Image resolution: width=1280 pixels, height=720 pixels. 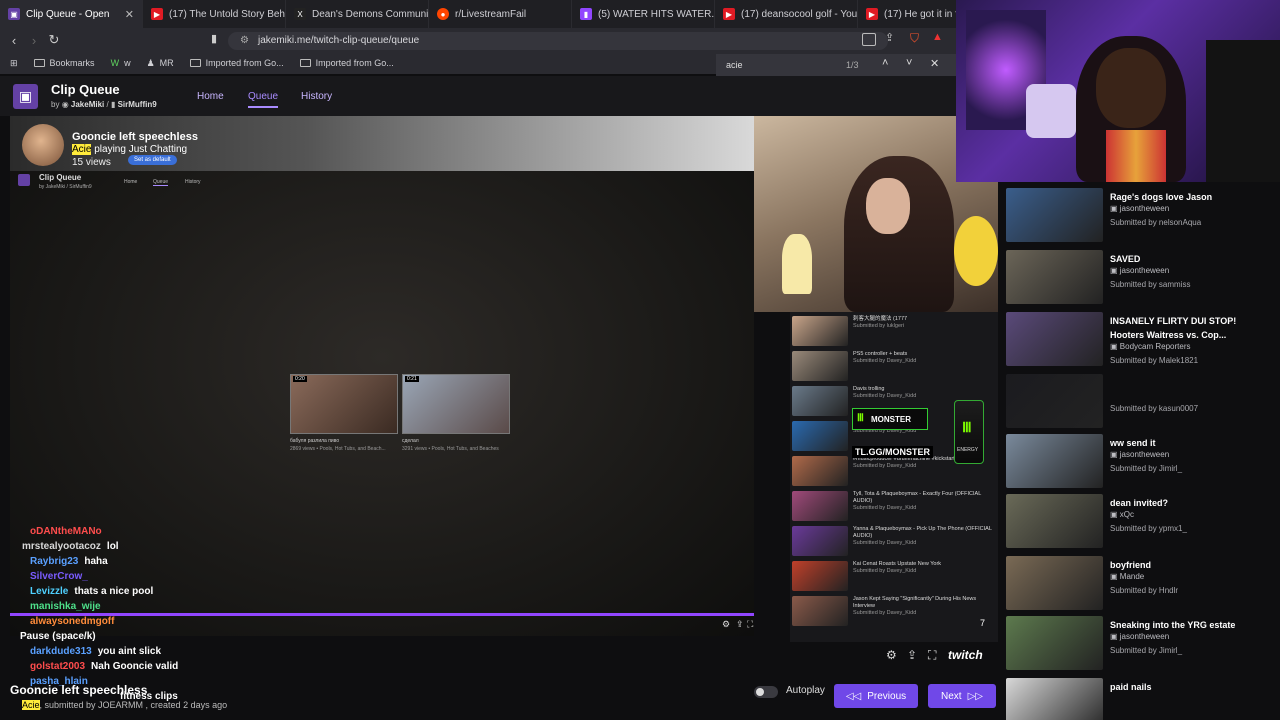 What do you see at coordinates (876, 696) in the screenshot?
I see `previous-button: ◁◁ Previous` at bounding box center [876, 696].